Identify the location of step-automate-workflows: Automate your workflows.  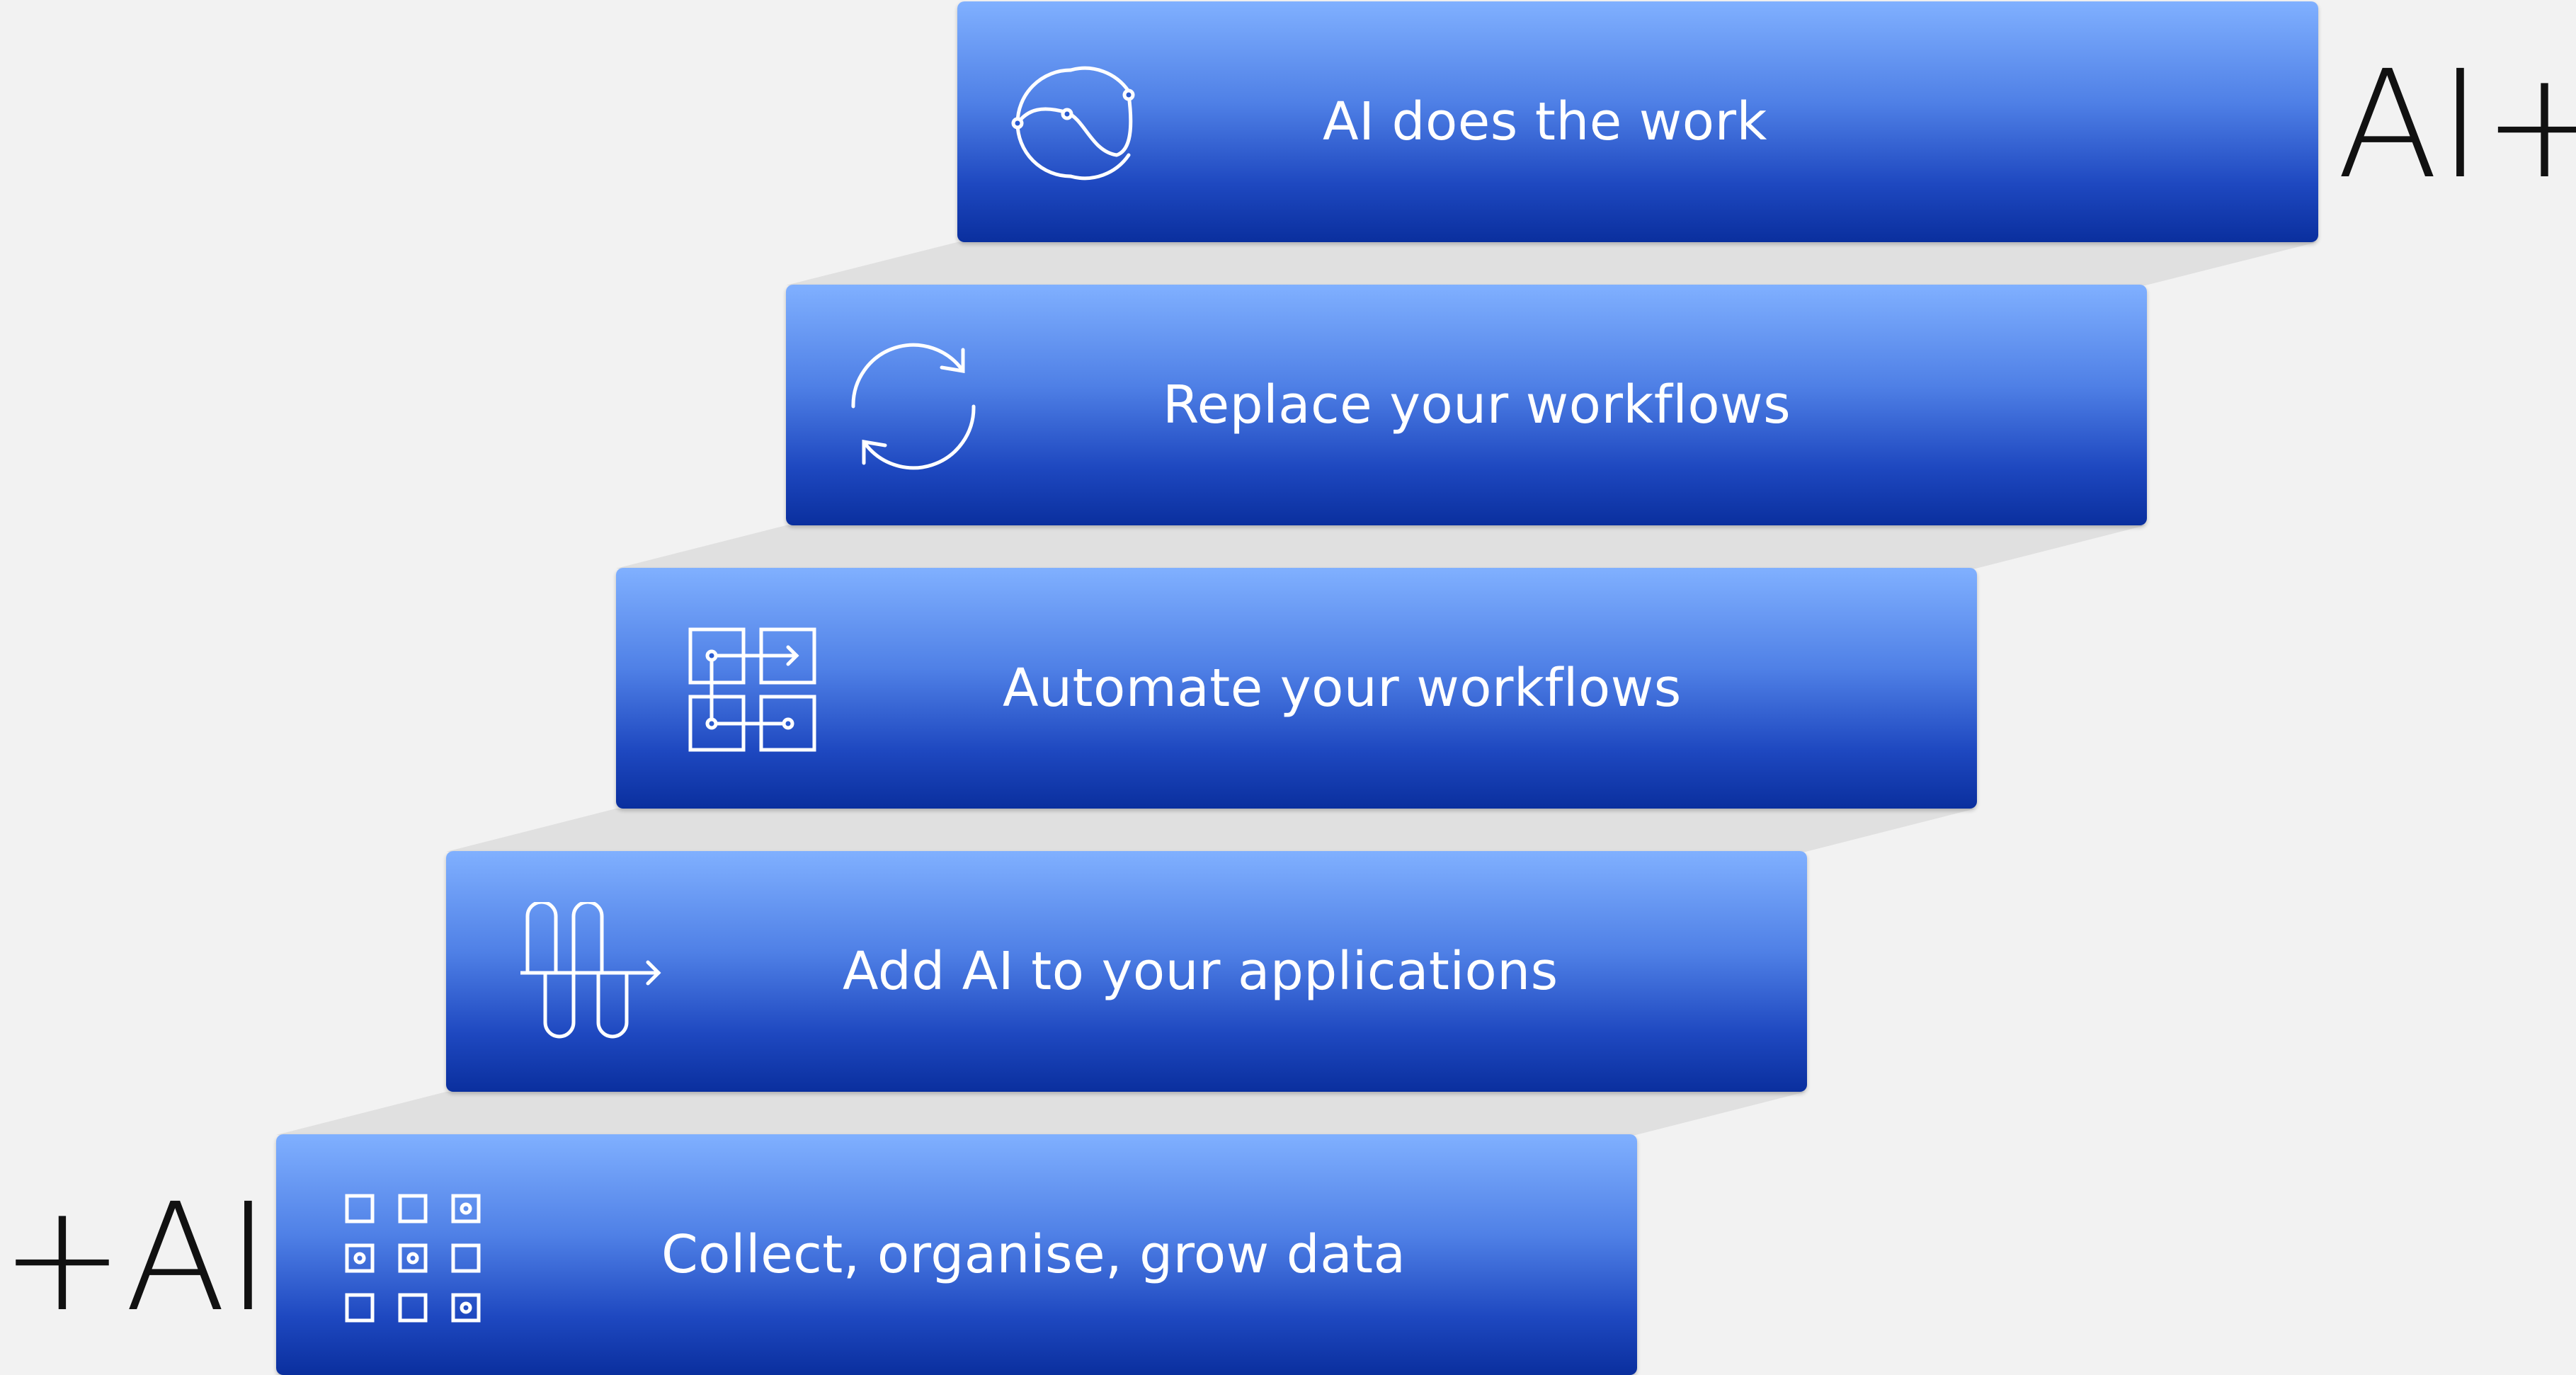
(1297, 688).